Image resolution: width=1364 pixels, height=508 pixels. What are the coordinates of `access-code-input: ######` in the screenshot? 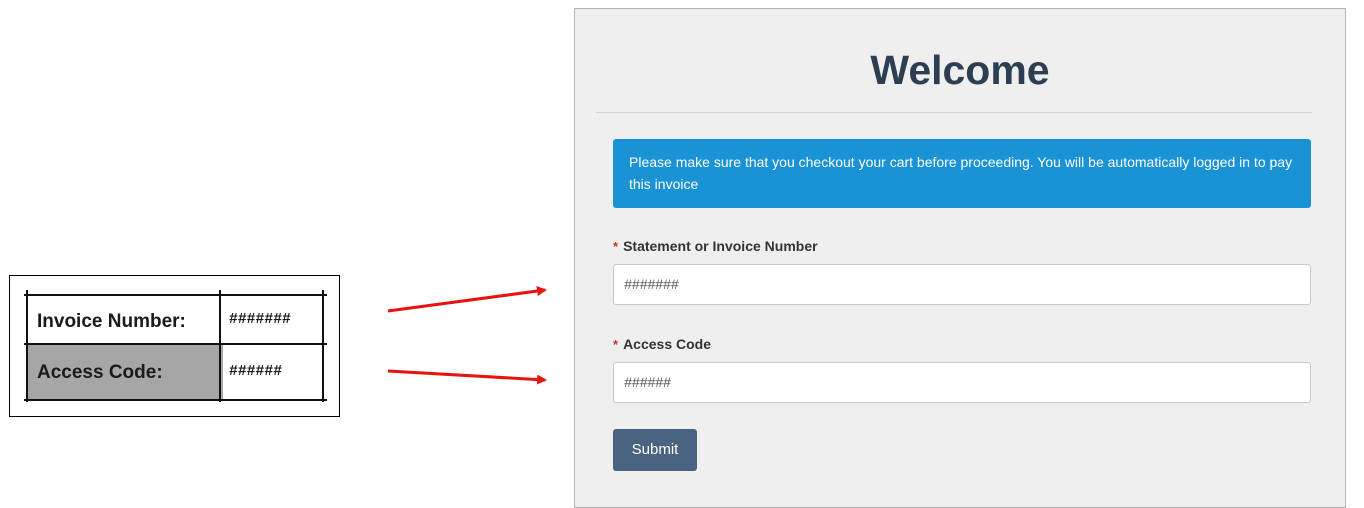 It's located at (962, 382).